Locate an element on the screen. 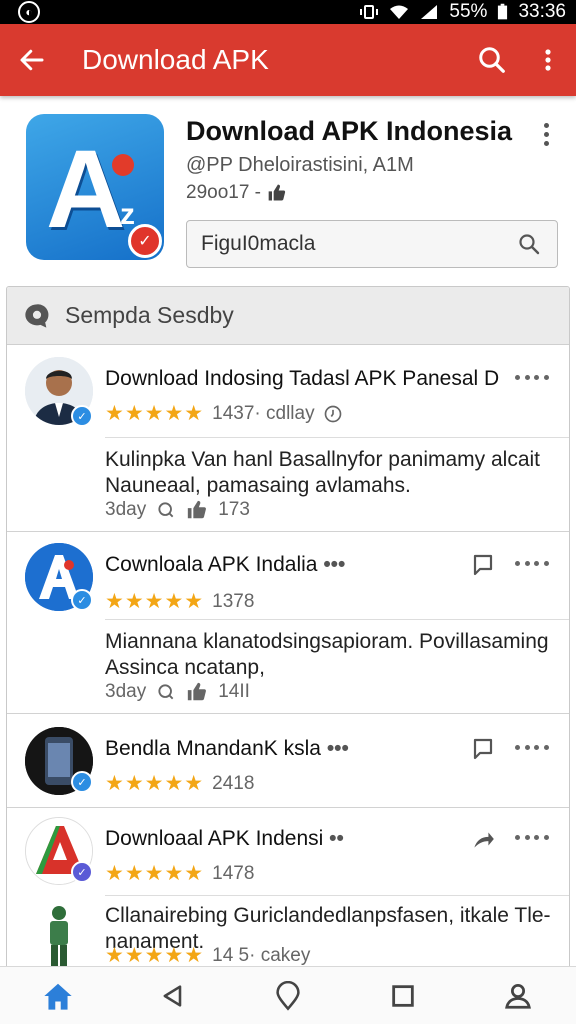 The width and height of the screenshot is (576, 1024). inline-more-icon: ••• is located at coordinates (337, 748).